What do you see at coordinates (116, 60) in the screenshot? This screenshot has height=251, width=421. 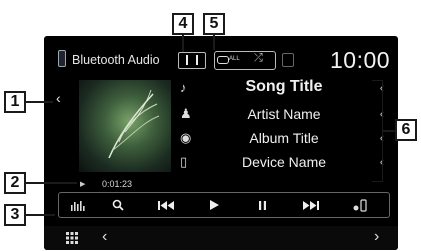 I see `source-title: Bluetooth Audio` at bounding box center [116, 60].